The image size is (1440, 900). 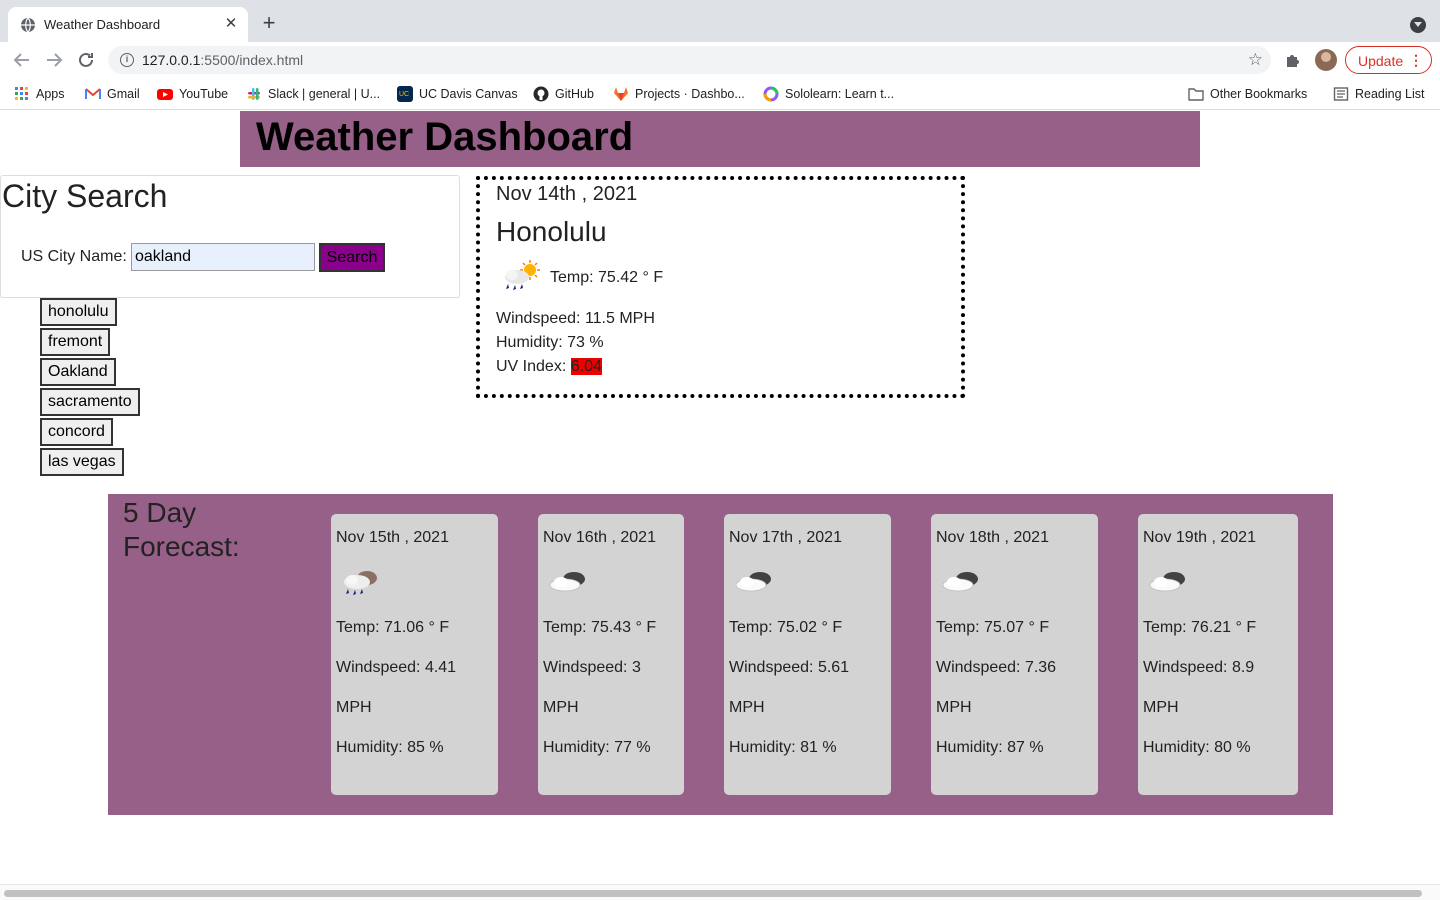 What do you see at coordinates (78, 372) in the screenshot?
I see `history-button-oakland: Oakland` at bounding box center [78, 372].